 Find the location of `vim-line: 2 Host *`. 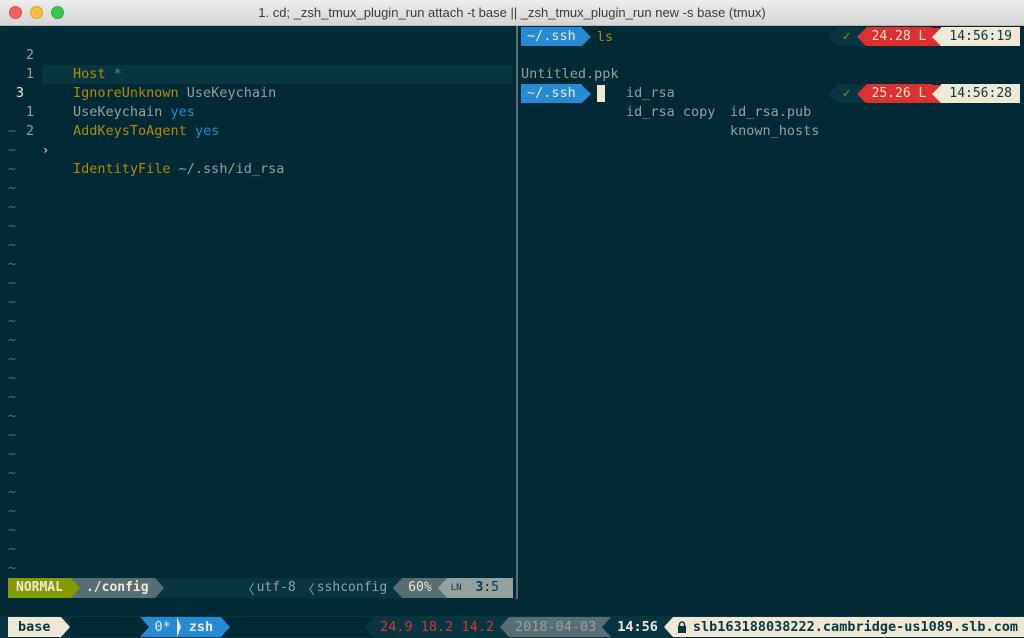

vim-line: 2 Host * is located at coordinates (256, 54).